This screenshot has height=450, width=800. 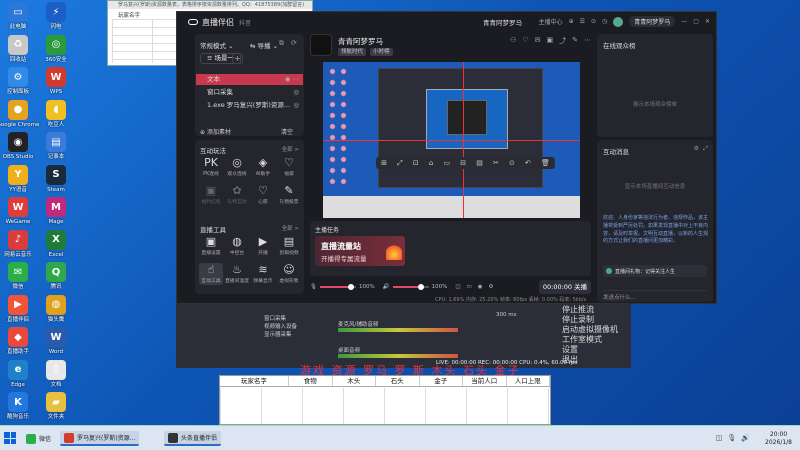 What do you see at coordinates (506, 315) in the screenshot?
I see `obs-transition: 300 ms` at bounding box center [506, 315].